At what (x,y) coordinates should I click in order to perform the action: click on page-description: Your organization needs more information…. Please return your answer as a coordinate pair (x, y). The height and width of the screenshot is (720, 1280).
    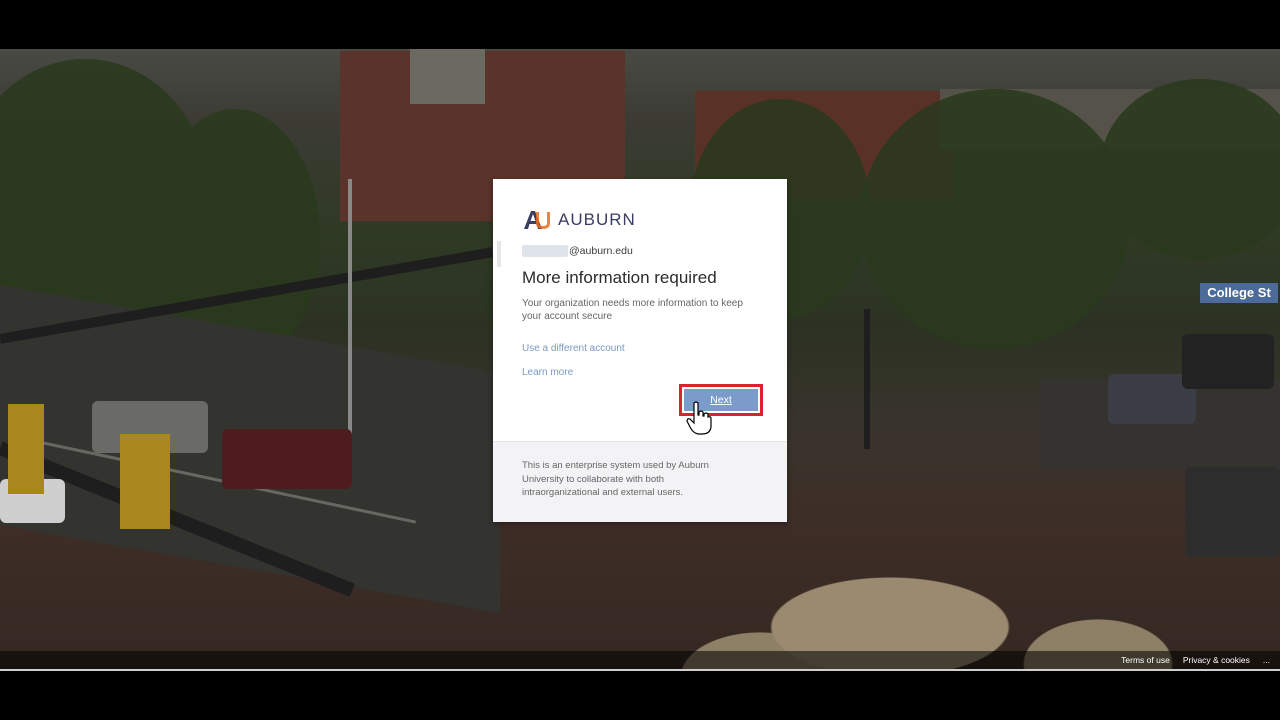
    Looking at the image, I should click on (632, 310).